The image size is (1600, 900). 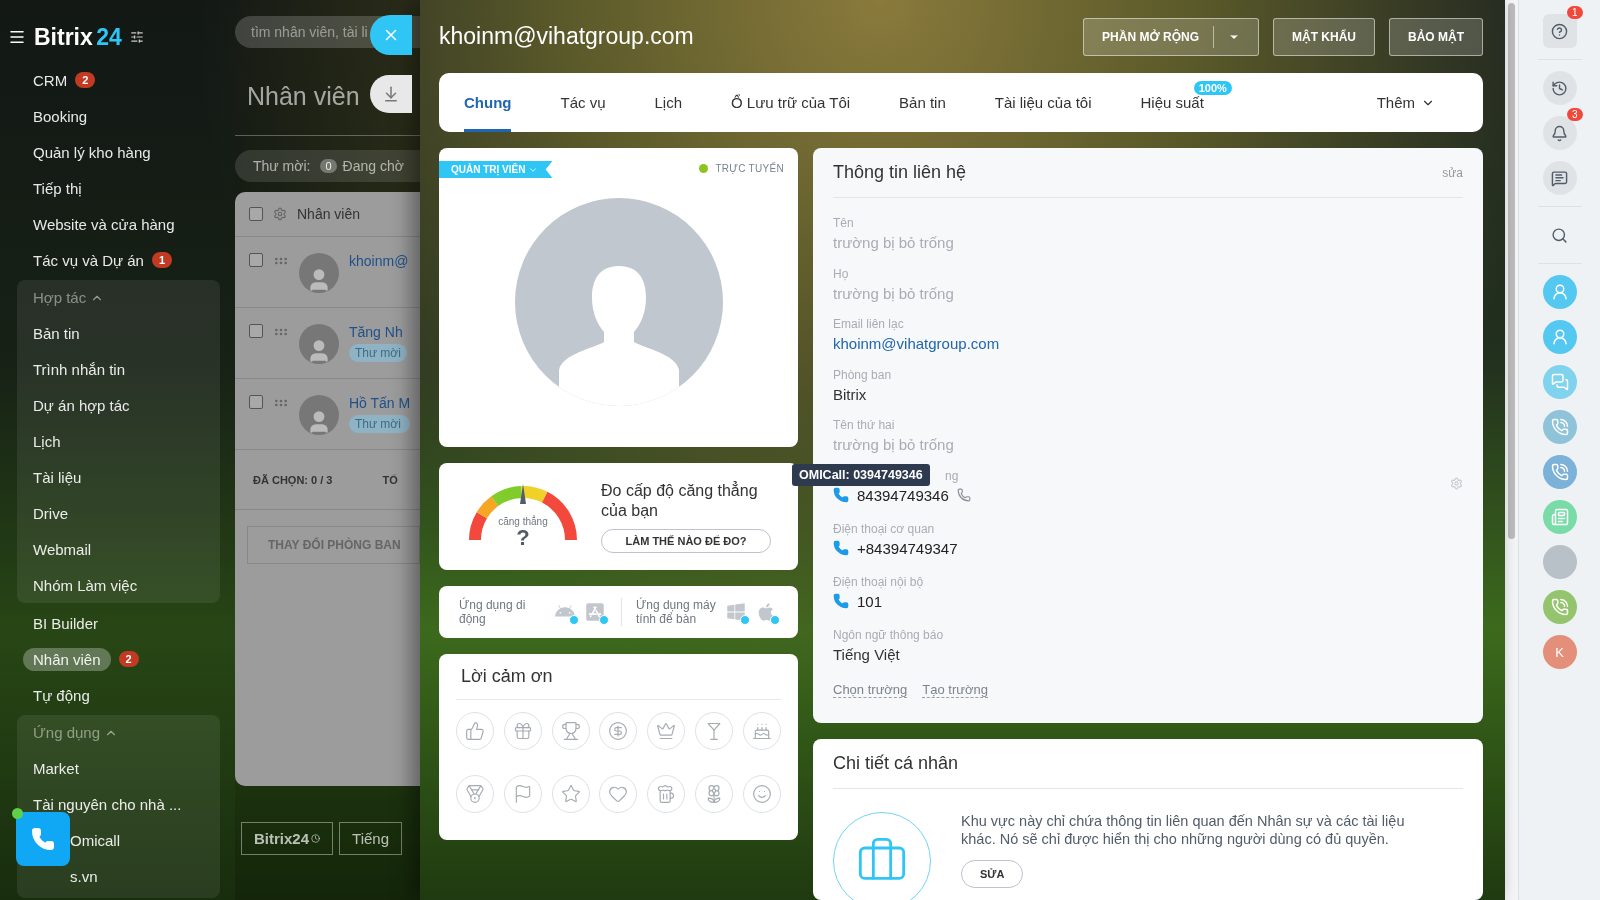 What do you see at coordinates (17, 37) in the screenshot?
I see `menu-icon` at bounding box center [17, 37].